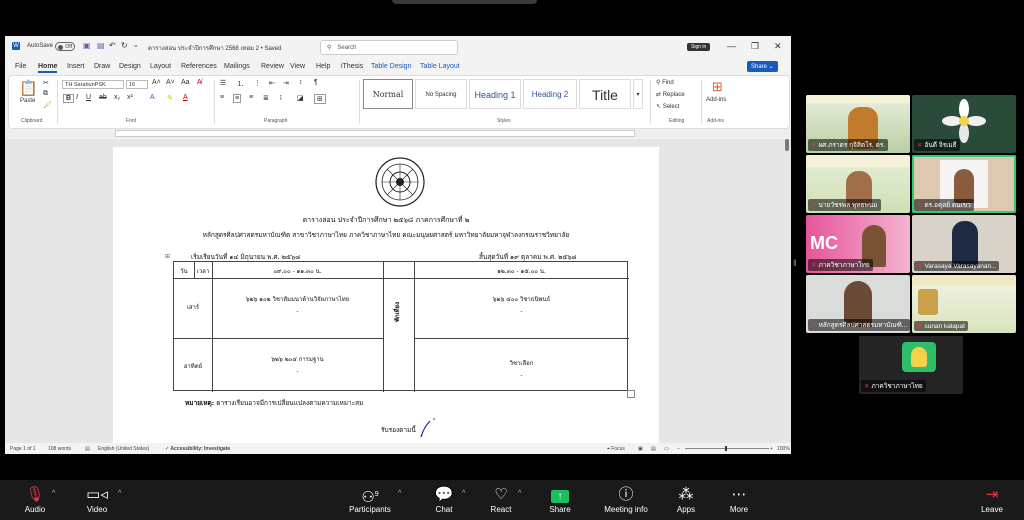  I want to click on word-count: 108 words, so click(59, 449).